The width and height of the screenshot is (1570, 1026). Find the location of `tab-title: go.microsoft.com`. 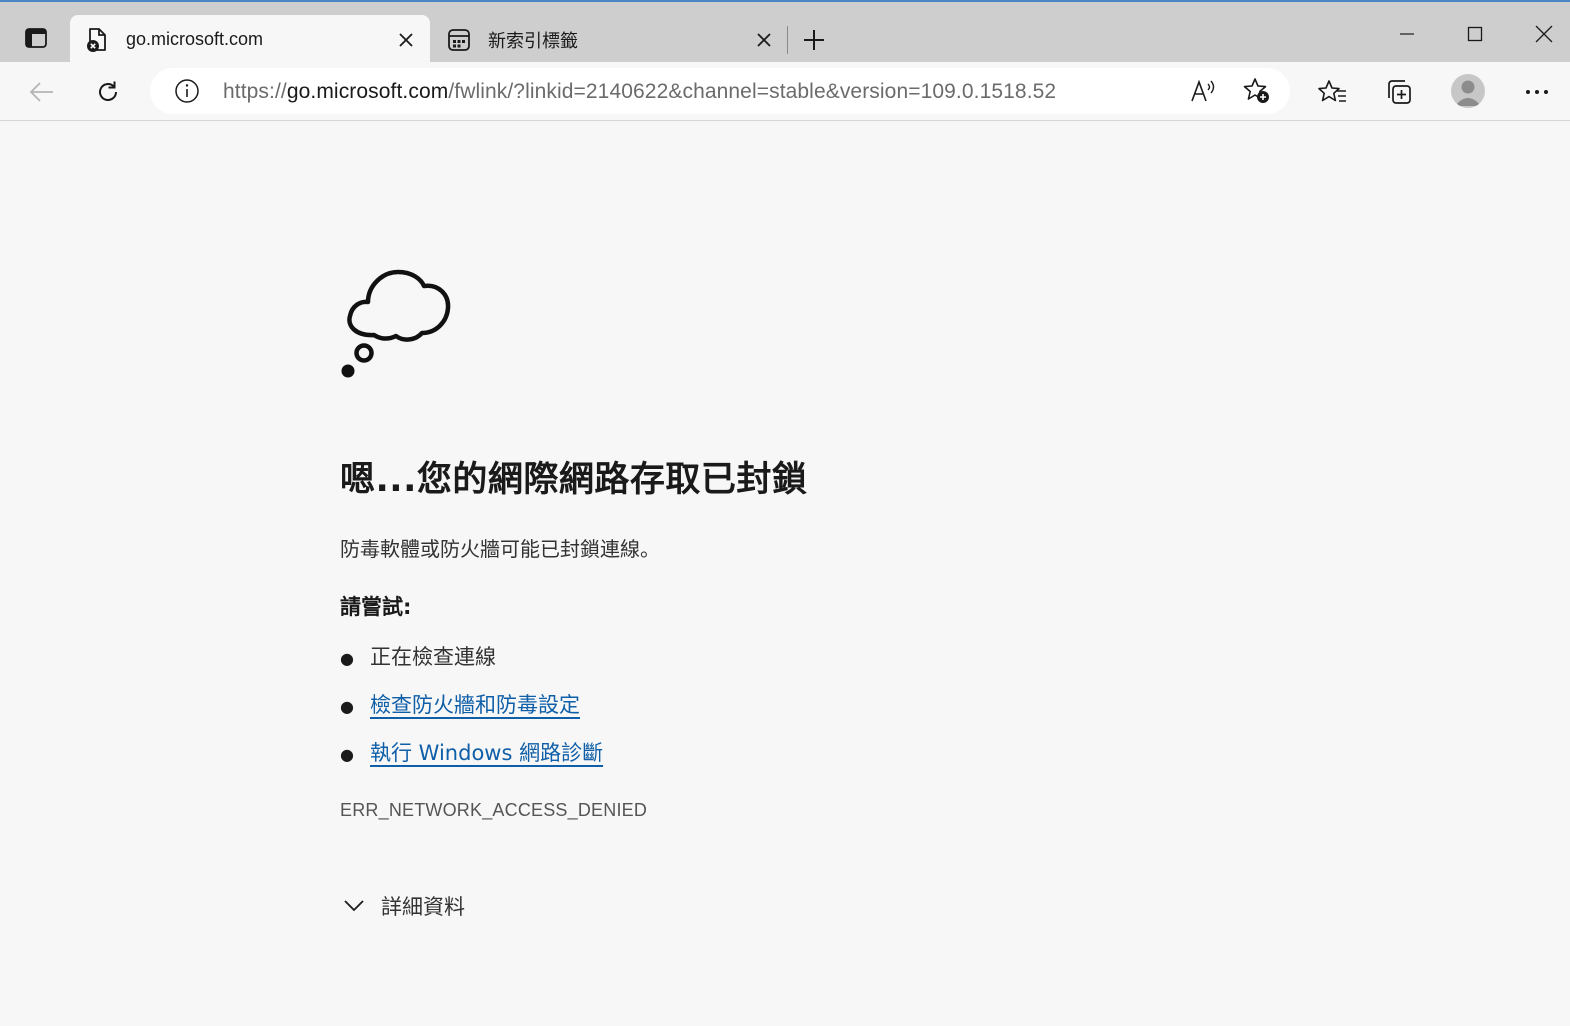

tab-title: go.microsoft.com is located at coordinates (195, 39).